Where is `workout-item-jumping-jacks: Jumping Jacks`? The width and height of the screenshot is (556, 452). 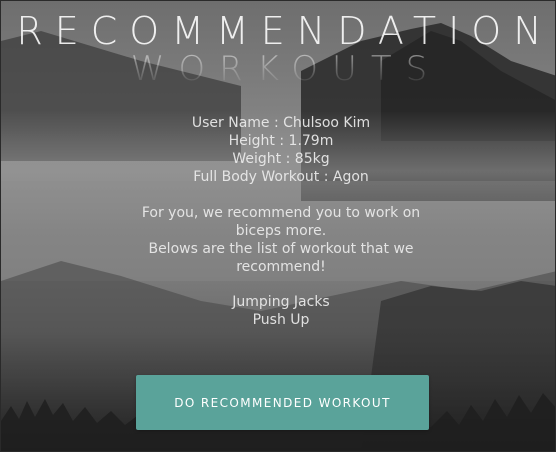 workout-item-jumping-jacks: Jumping Jacks is located at coordinates (281, 302).